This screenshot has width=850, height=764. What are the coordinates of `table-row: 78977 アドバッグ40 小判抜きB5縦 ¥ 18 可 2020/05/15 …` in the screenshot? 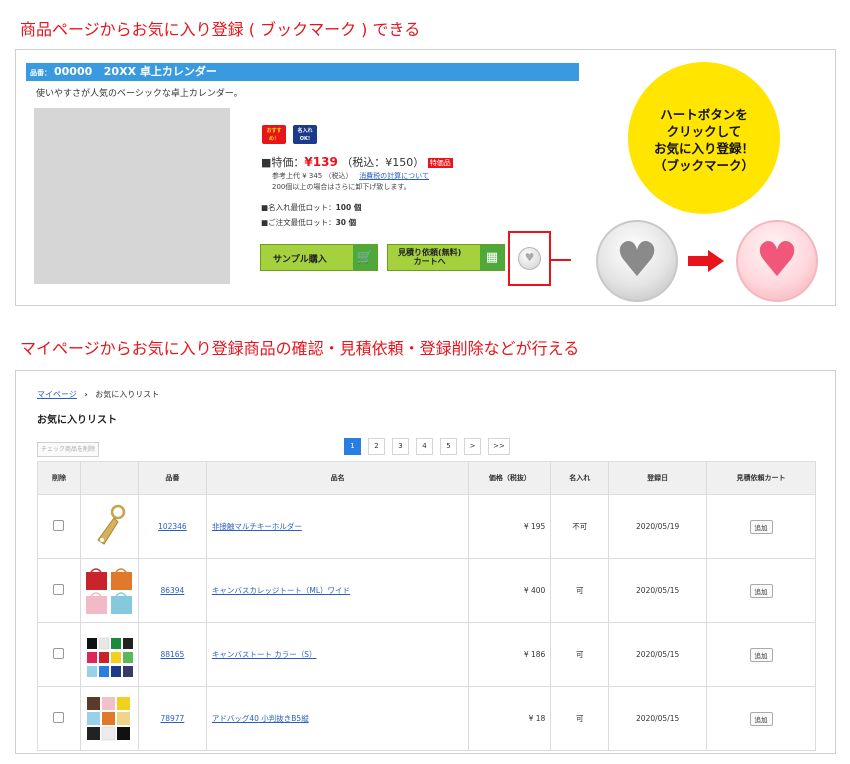 It's located at (426, 718).